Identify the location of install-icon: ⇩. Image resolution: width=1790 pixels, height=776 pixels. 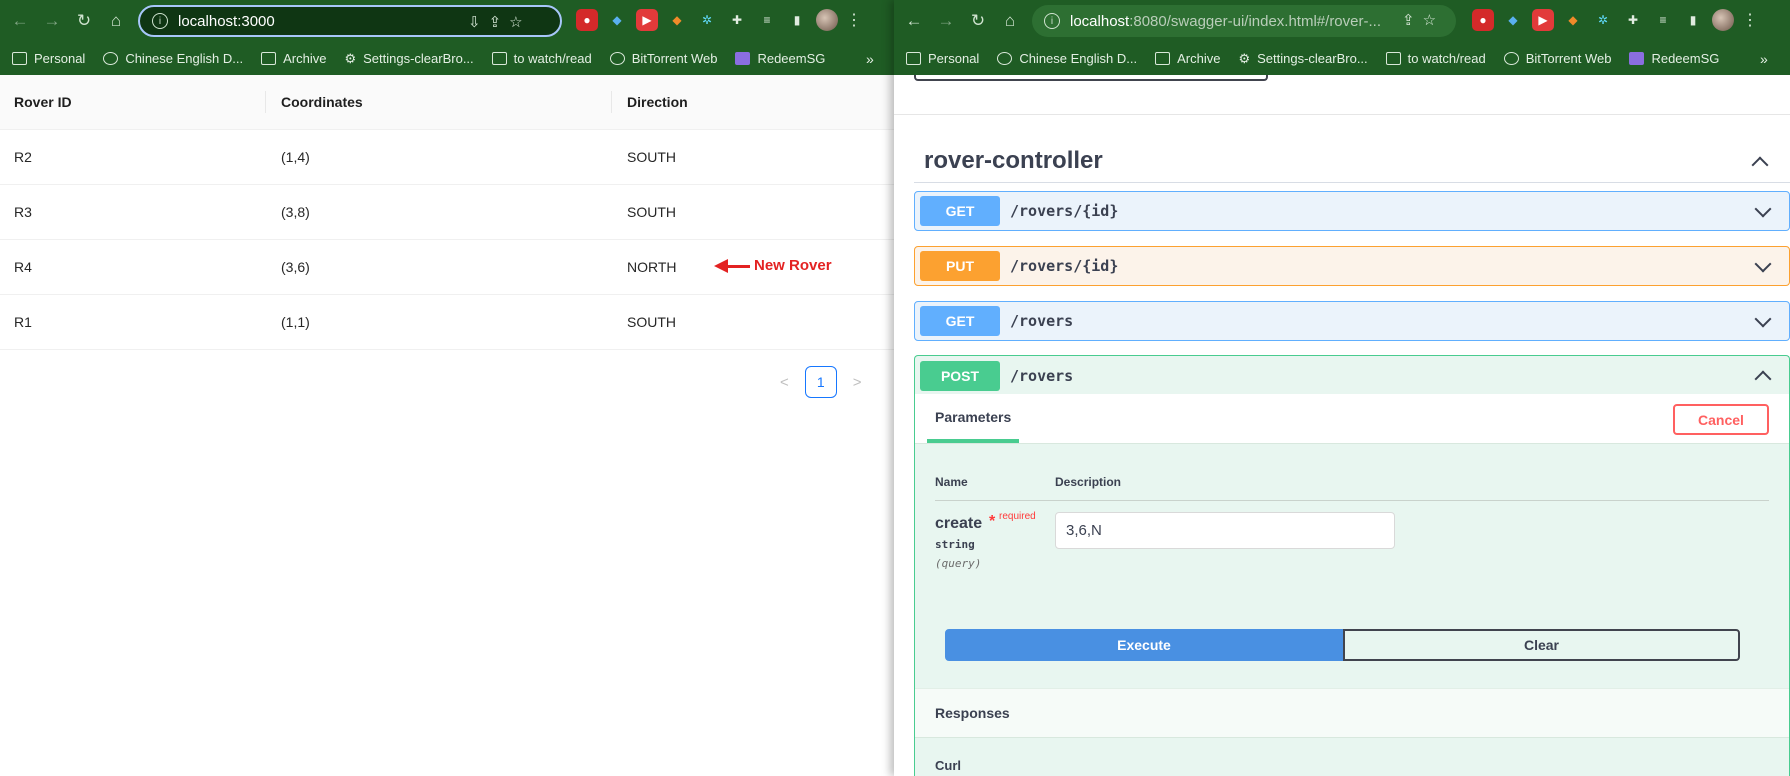
(474, 22).